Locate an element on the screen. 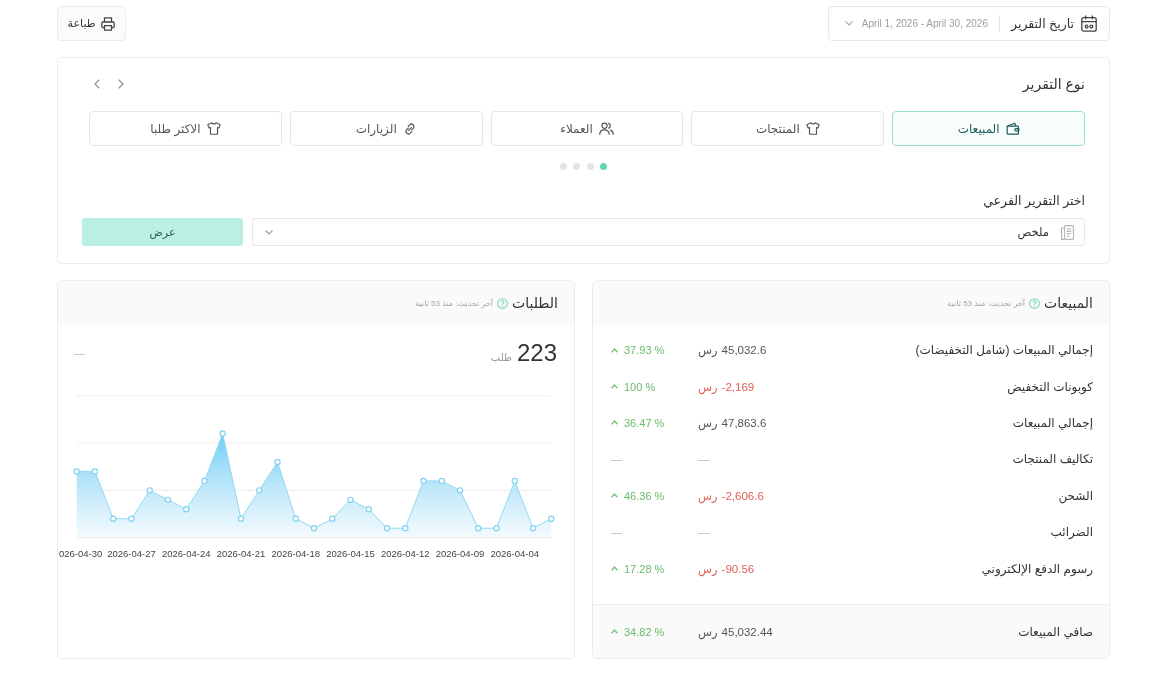  metric-value: 47,863.6 is located at coordinates (744, 422).